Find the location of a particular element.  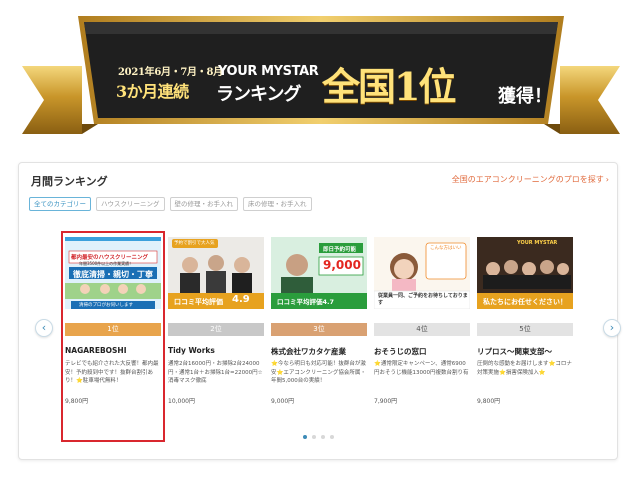

filter-wall-repair: 壁の修理・お手入れ is located at coordinates (203, 204).